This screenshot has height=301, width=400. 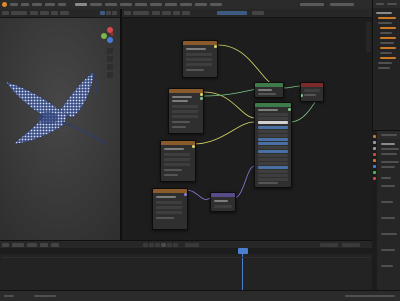 What do you see at coordinates (273, 179) in the screenshot?
I see `transmission-slider` at bounding box center [273, 179].